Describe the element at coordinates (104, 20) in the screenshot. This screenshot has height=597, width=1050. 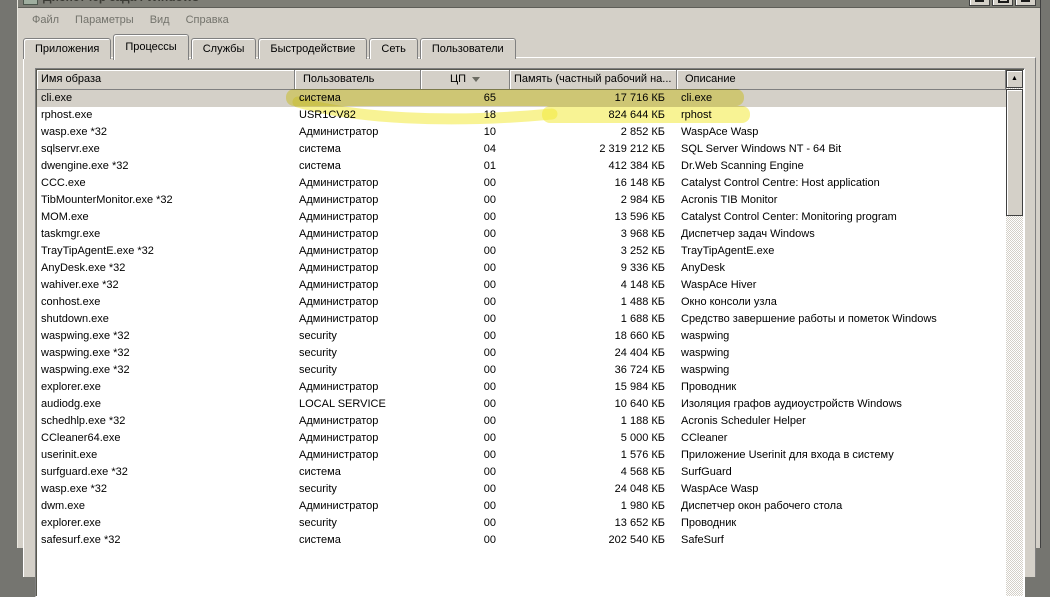
I see `menu-options: Параметры` at that location.